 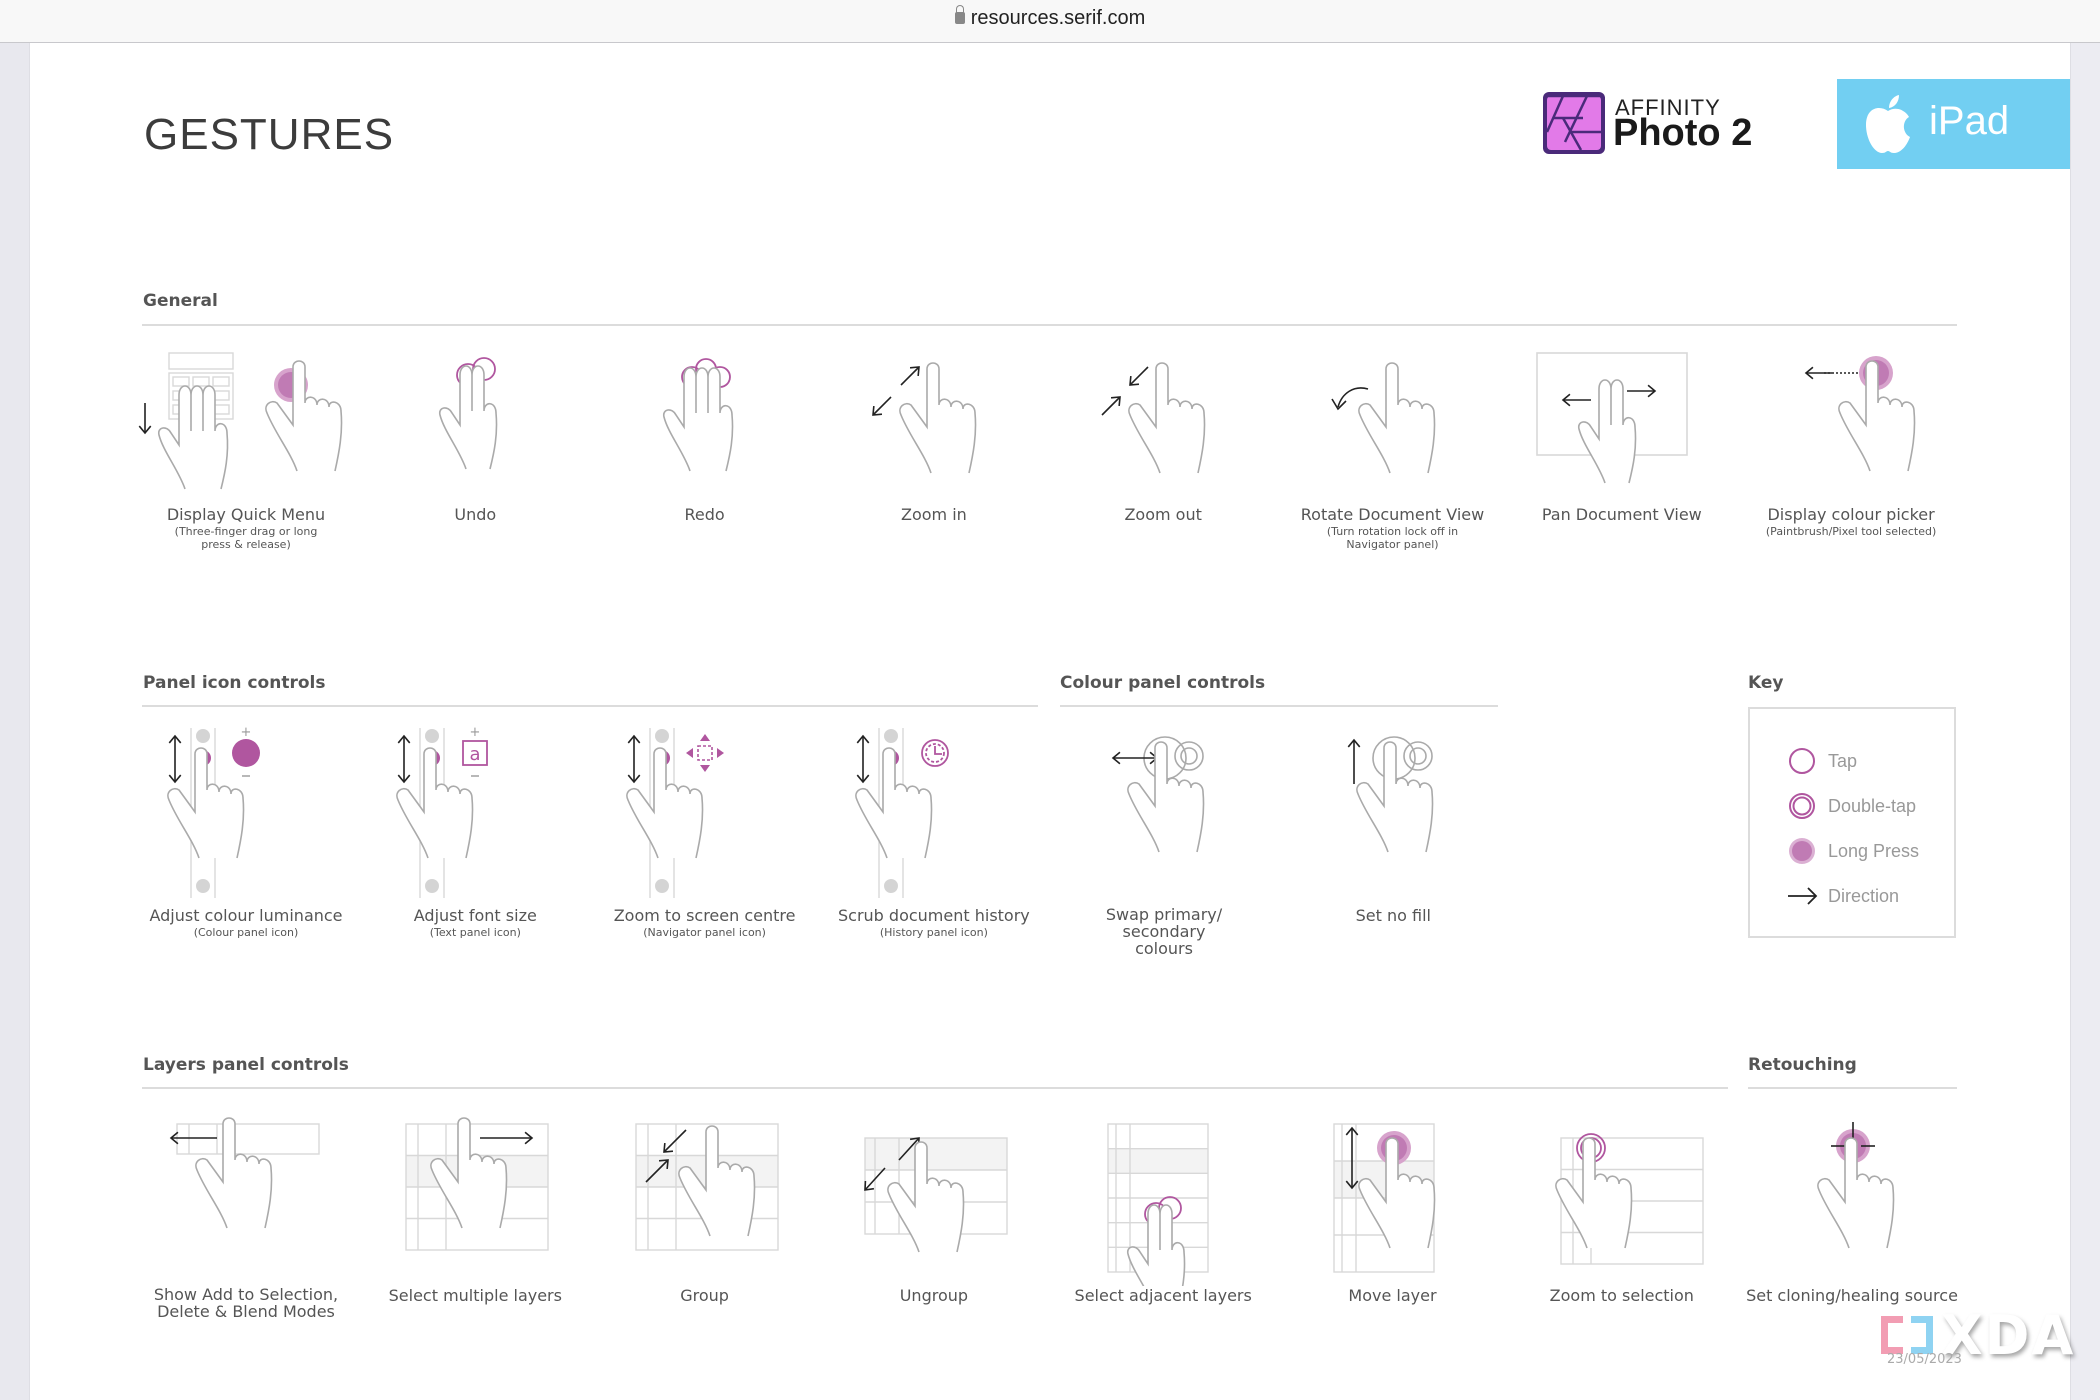 I want to click on section-title-panel-icon: Panel icon controls, so click(x=234, y=683).